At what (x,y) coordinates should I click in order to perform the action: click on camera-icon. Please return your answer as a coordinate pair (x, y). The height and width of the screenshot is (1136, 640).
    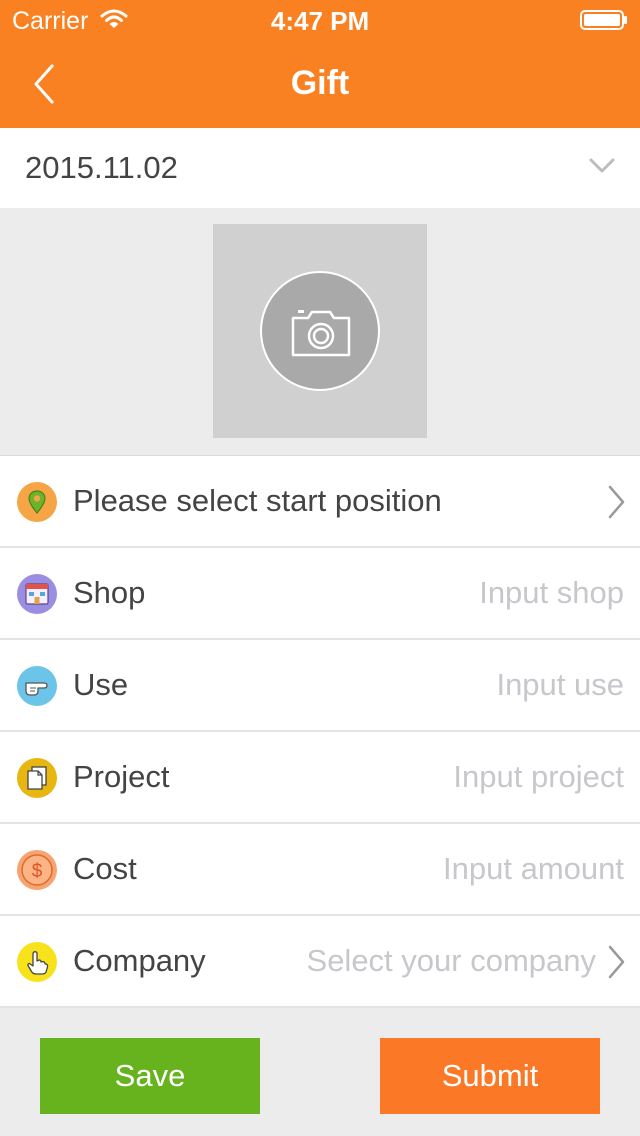
    Looking at the image, I should click on (321, 333).